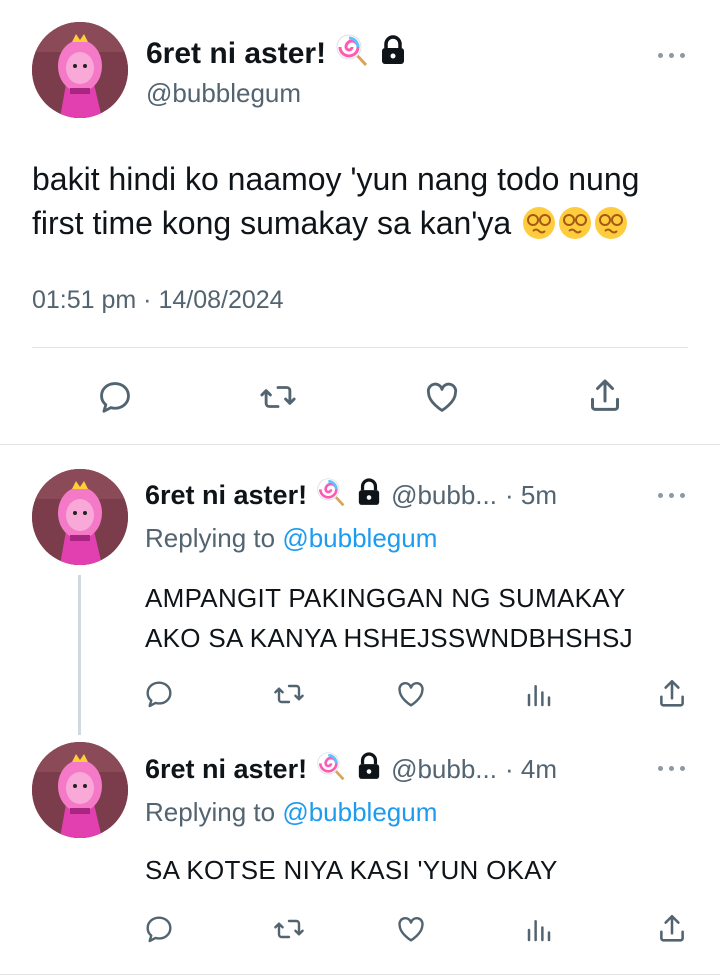 This screenshot has height=979, width=720. Describe the element at coordinates (360, 444) in the screenshot. I see `section-divider` at that location.